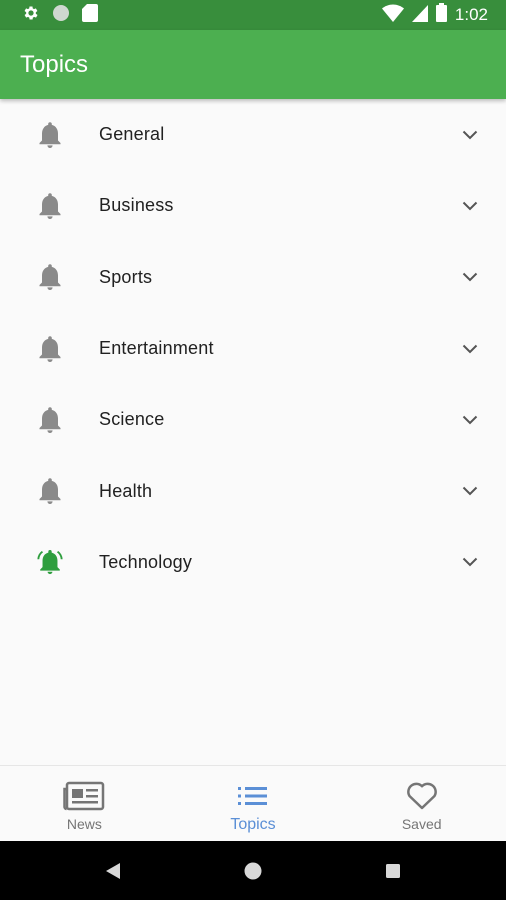 Image resolution: width=506 pixels, height=900 pixels. What do you see at coordinates (434, 15) in the screenshot?
I see `status-right-icons: 1:02` at bounding box center [434, 15].